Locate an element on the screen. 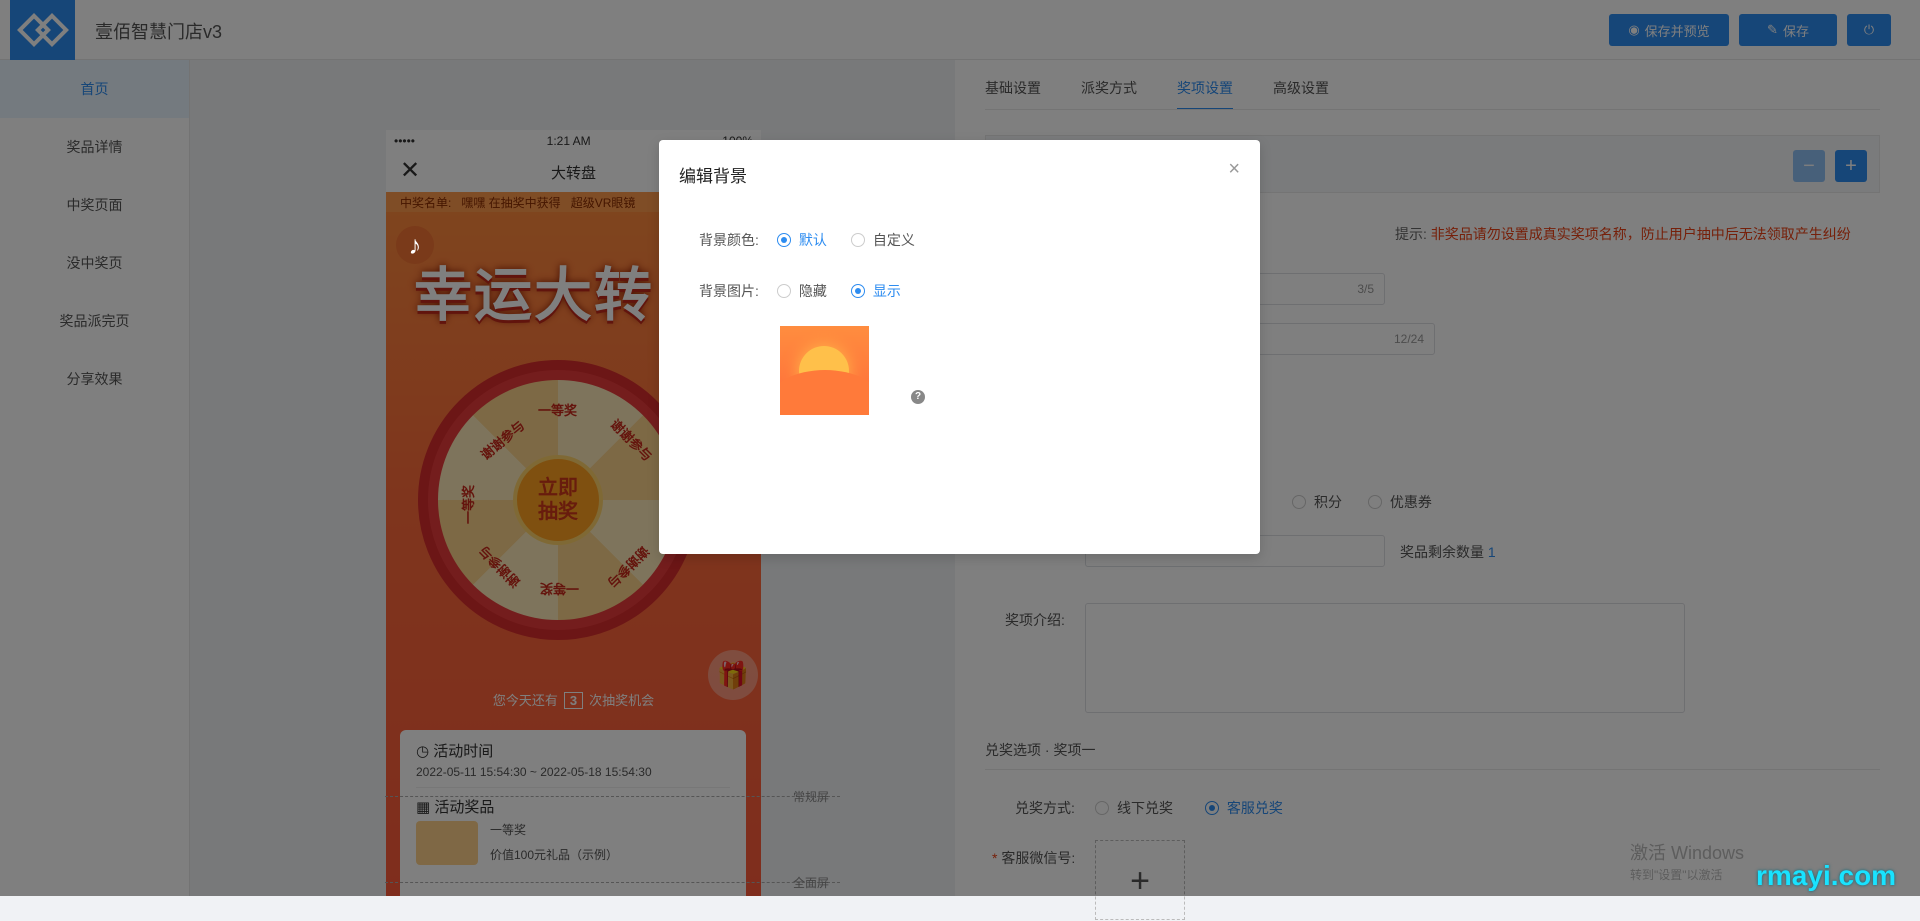  hill-shape is located at coordinates (824, 392).